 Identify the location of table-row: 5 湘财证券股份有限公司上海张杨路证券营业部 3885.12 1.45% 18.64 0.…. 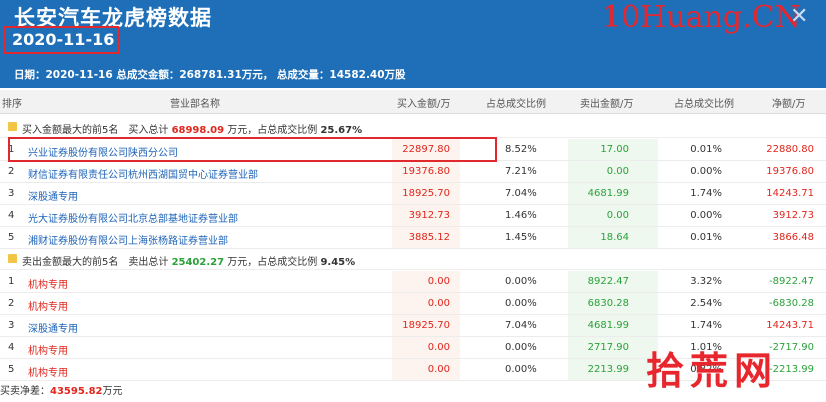
(413, 238).